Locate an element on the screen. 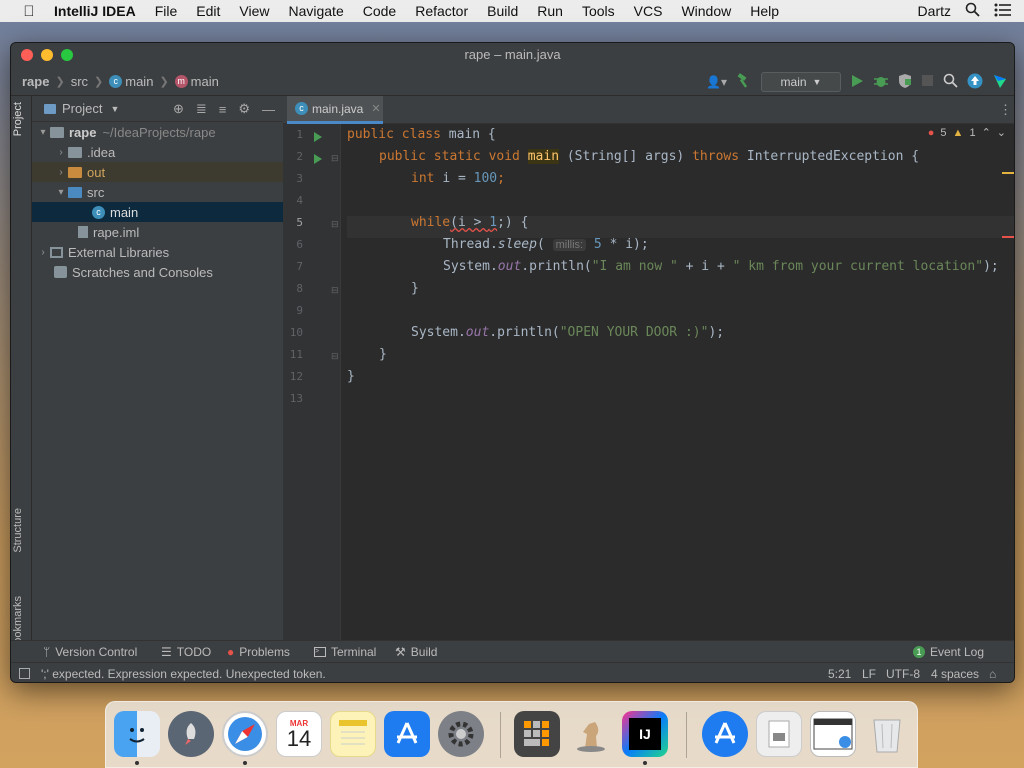 The height and width of the screenshot is (768, 1024). menu-help: Help is located at coordinates (764, 11).